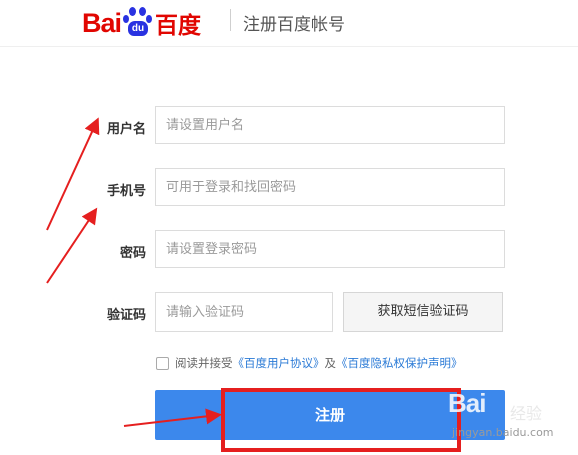 The image size is (578, 455). I want to click on watermark-text: 经验, so click(526, 413).